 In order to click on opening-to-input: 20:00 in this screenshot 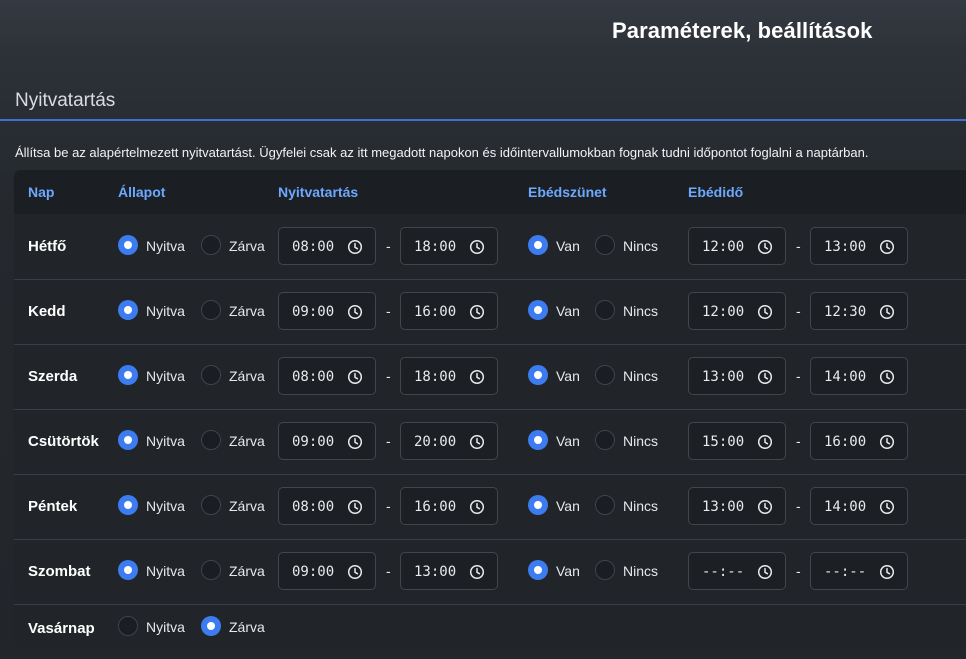, I will do `click(449, 441)`.